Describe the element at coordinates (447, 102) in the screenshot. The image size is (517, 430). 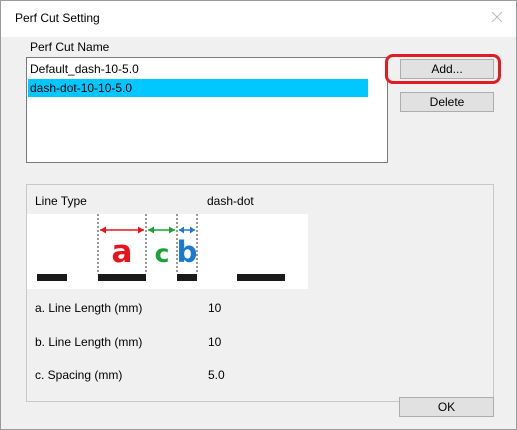
I see `delete-button: Delete` at that location.